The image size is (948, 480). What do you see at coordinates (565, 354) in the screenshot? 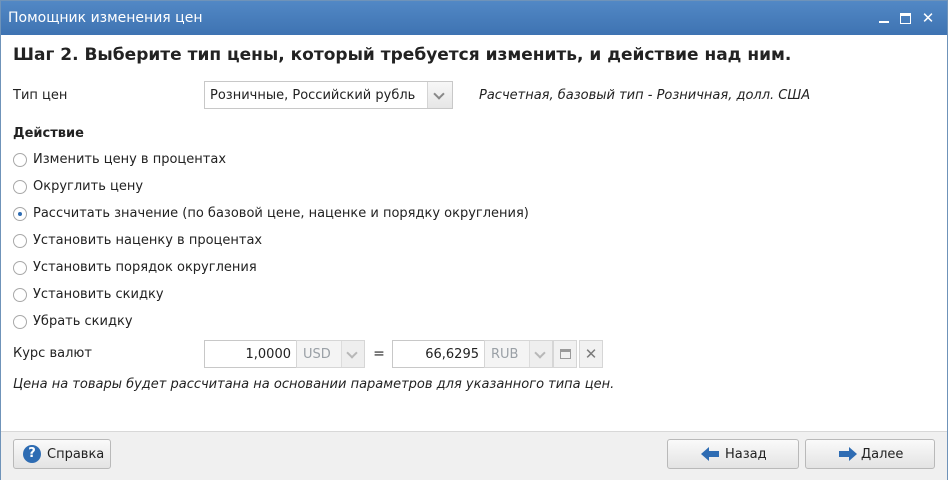
I see `calendar-icon` at bounding box center [565, 354].